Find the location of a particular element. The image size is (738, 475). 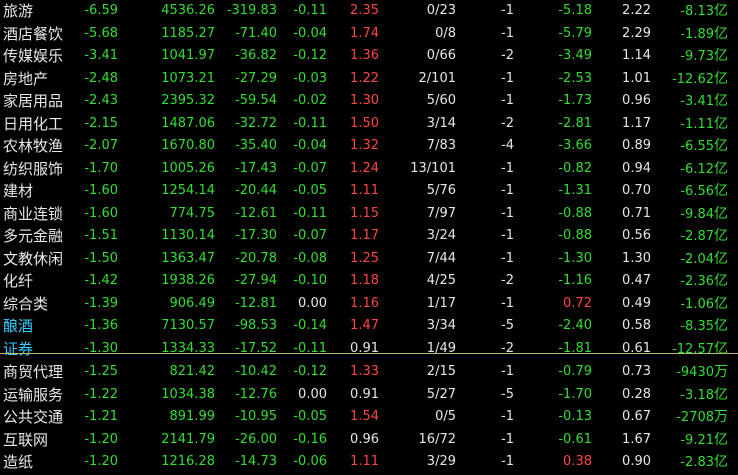

net-inflow: -8.13亿 is located at coordinates (704, 11).